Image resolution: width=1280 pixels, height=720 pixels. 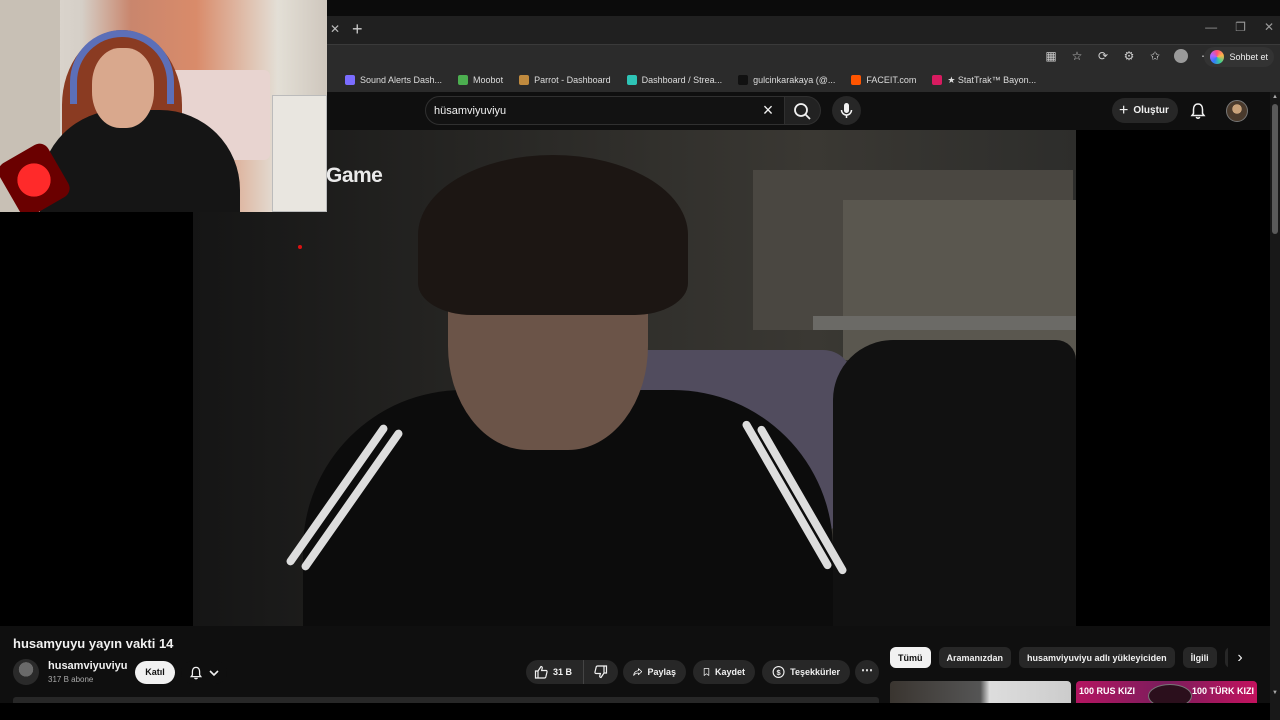 What do you see at coordinates (1237, 111) in the screenshot?
I see `user-avatar` at bounding box center [1237, 111].